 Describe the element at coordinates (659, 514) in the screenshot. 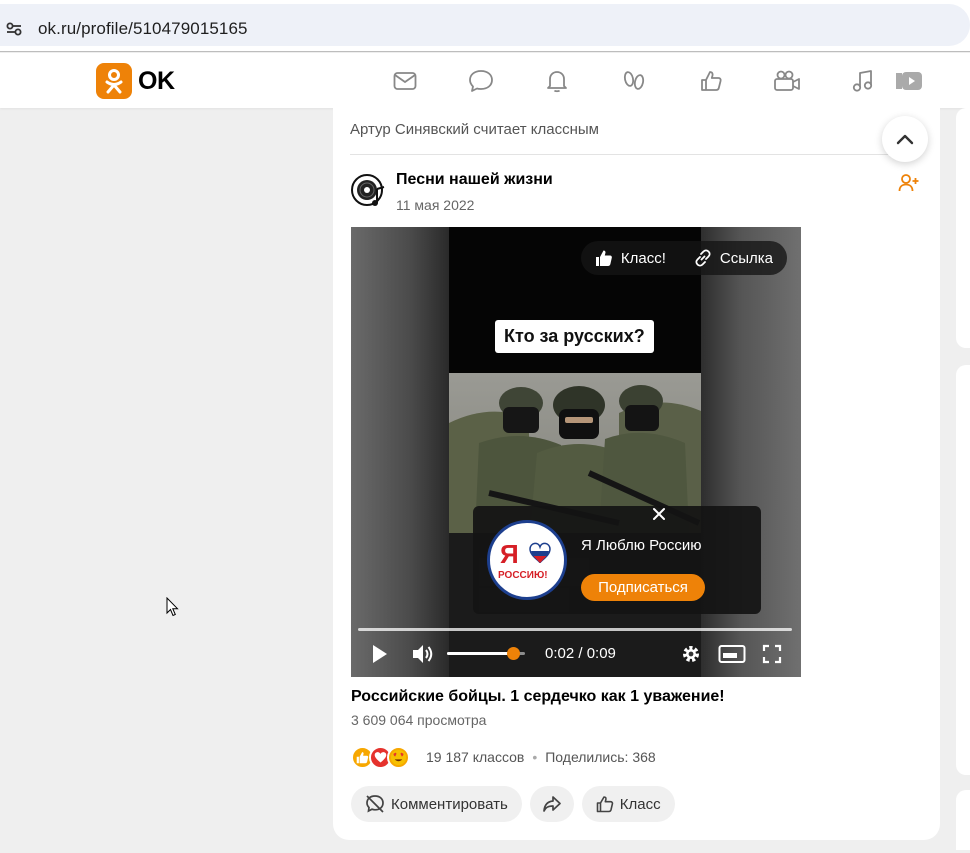

I see `overlay-close-icon` at that location.